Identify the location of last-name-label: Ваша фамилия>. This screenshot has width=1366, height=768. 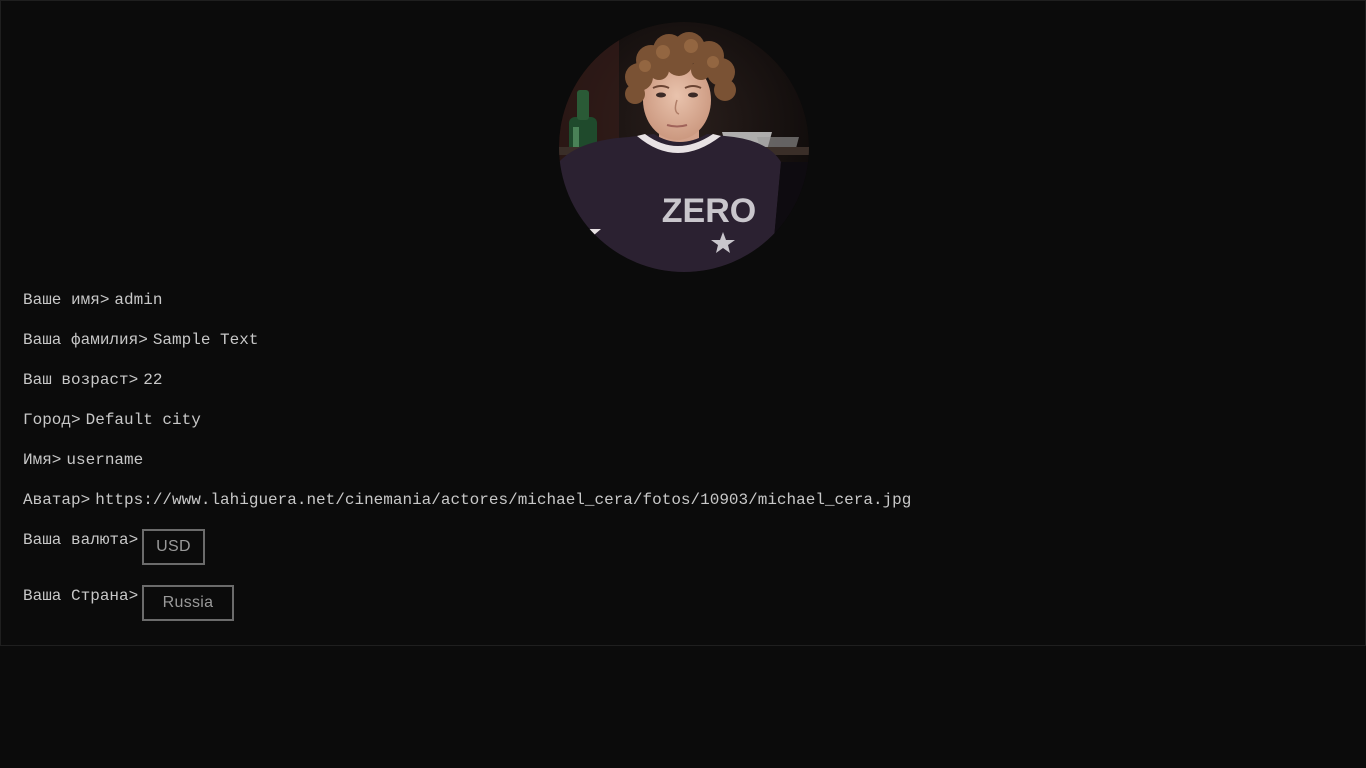
(85, 340).